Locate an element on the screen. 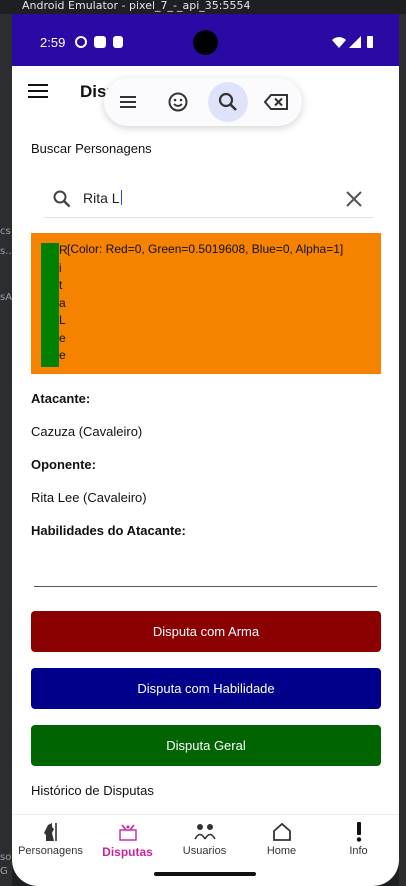 This screenshot has width=406, height=886. character-name-vertical: R i t a L e e is located at coordinates (65, 303).